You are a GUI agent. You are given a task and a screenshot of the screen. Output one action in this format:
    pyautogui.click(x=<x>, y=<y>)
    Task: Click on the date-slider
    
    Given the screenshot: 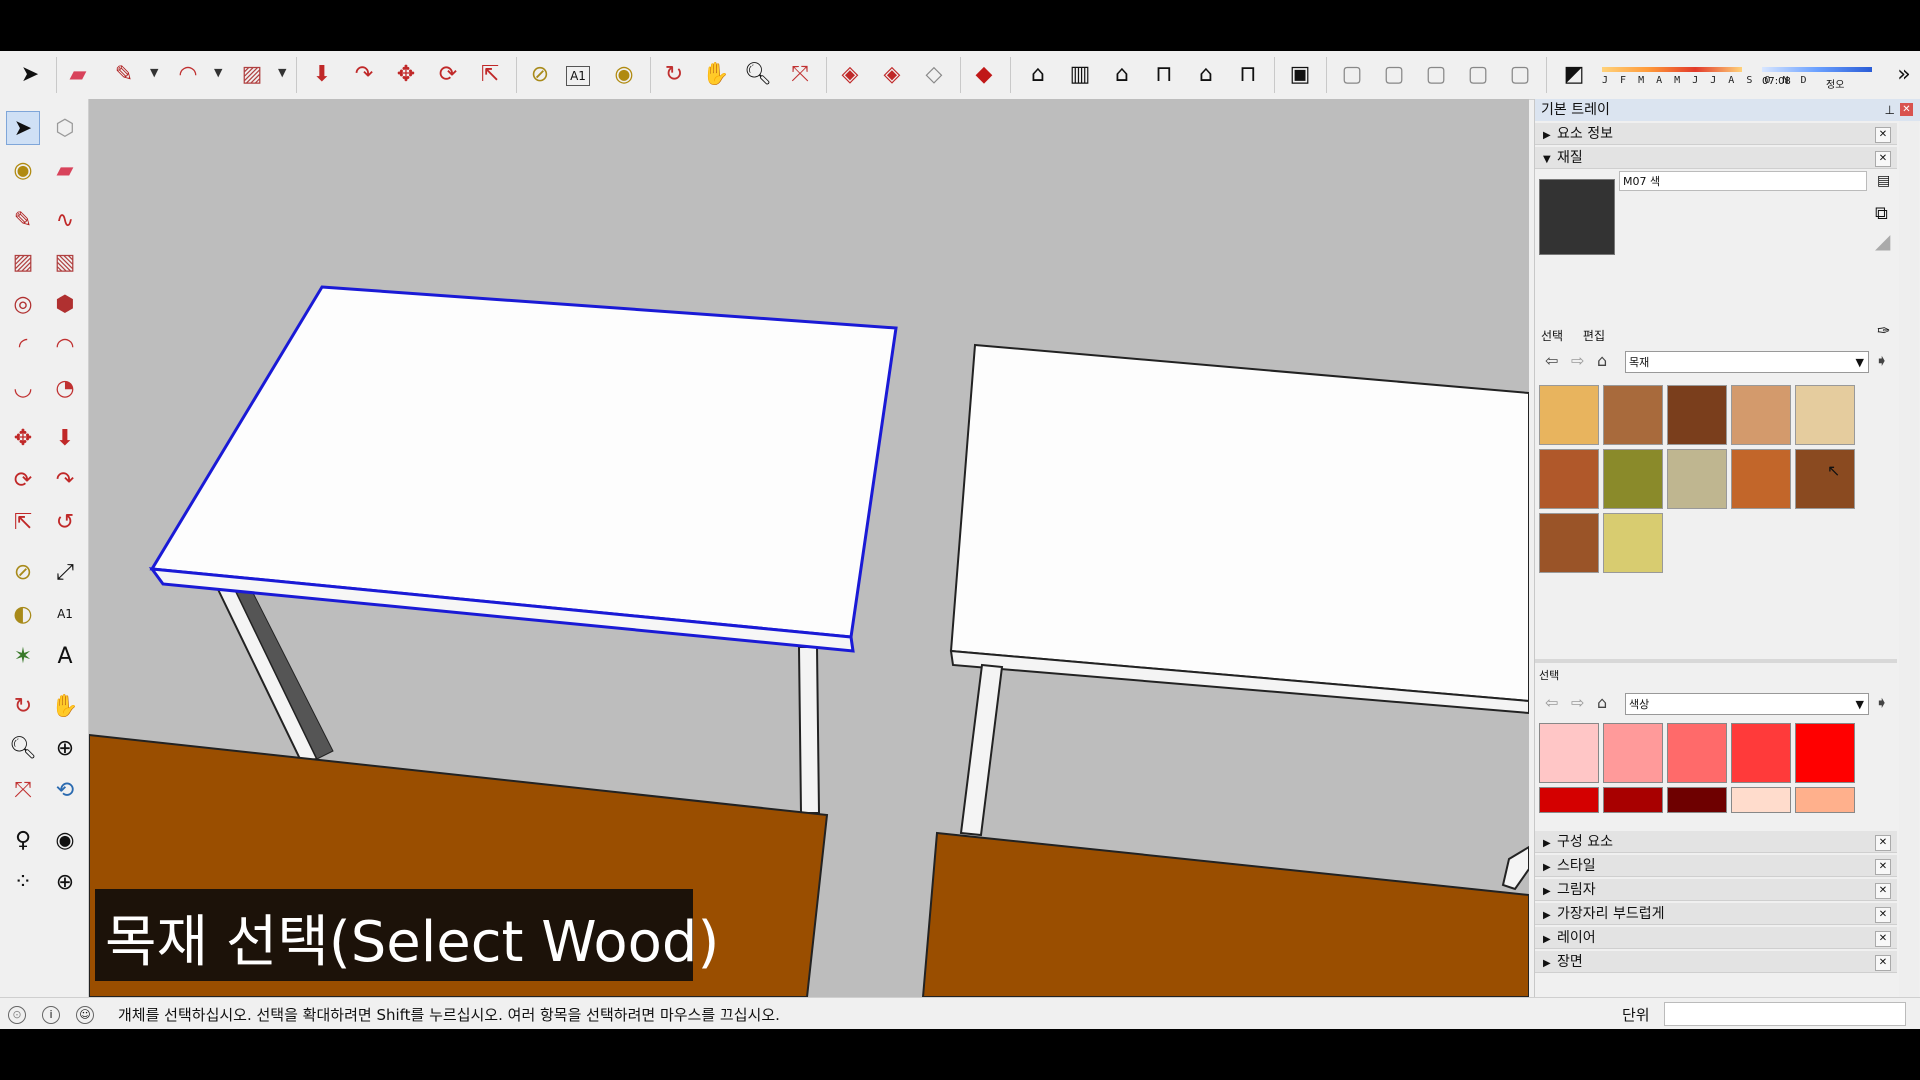 What is the action you would take?
    pyautogui.click(x=1672, y=69)
    